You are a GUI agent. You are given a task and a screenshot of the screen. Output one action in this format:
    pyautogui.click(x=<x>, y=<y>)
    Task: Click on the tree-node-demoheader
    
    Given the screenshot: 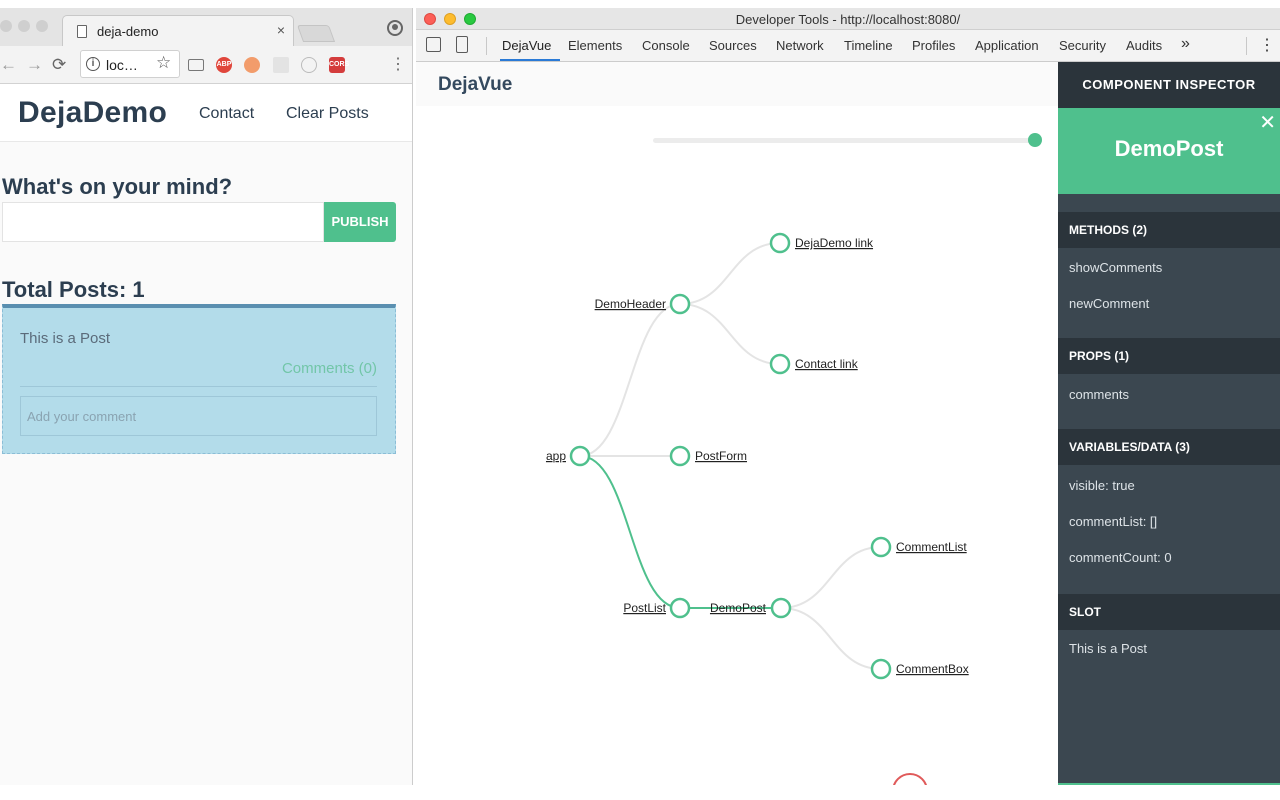 What is the action you would take?
    pyautogui.click(x=680, y=304)
    